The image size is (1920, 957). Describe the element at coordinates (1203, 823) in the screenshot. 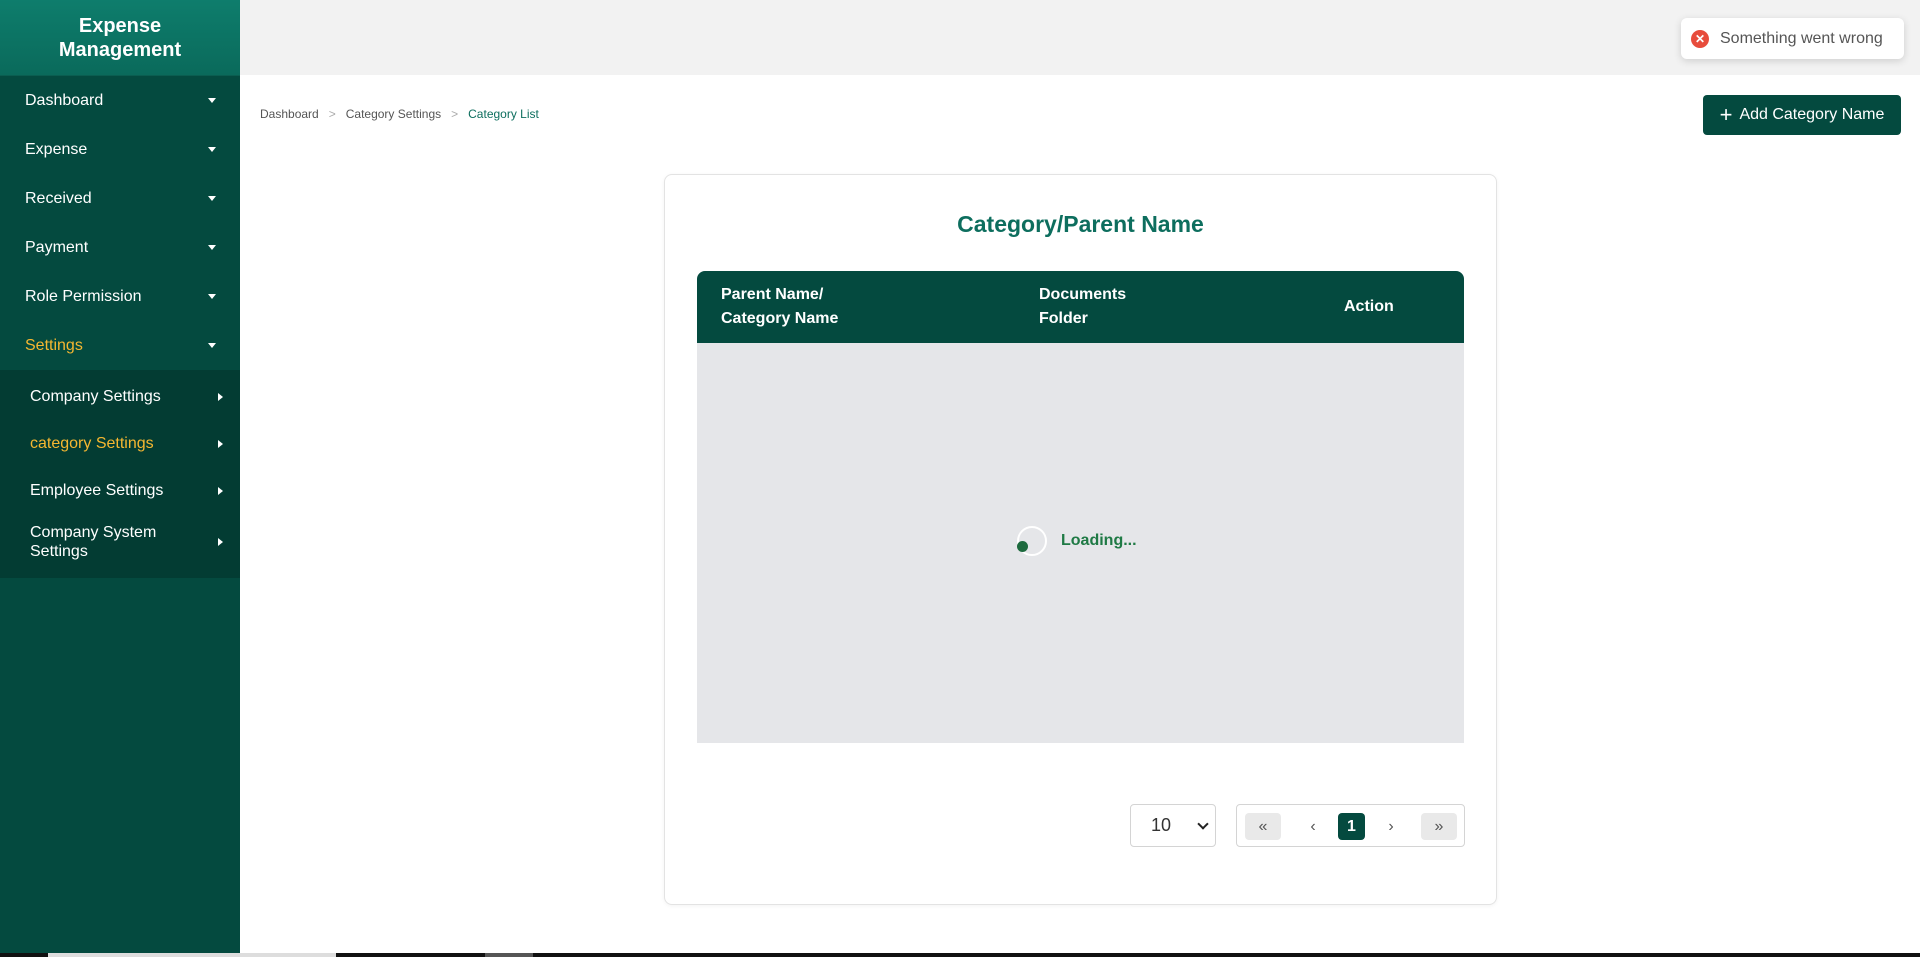

I see `chevron-down-icon` at that location.